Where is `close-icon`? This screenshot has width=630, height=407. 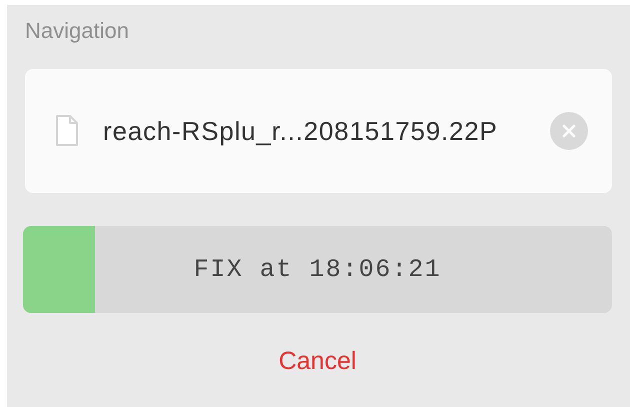 close-icon is located at coordinates (569, 131).